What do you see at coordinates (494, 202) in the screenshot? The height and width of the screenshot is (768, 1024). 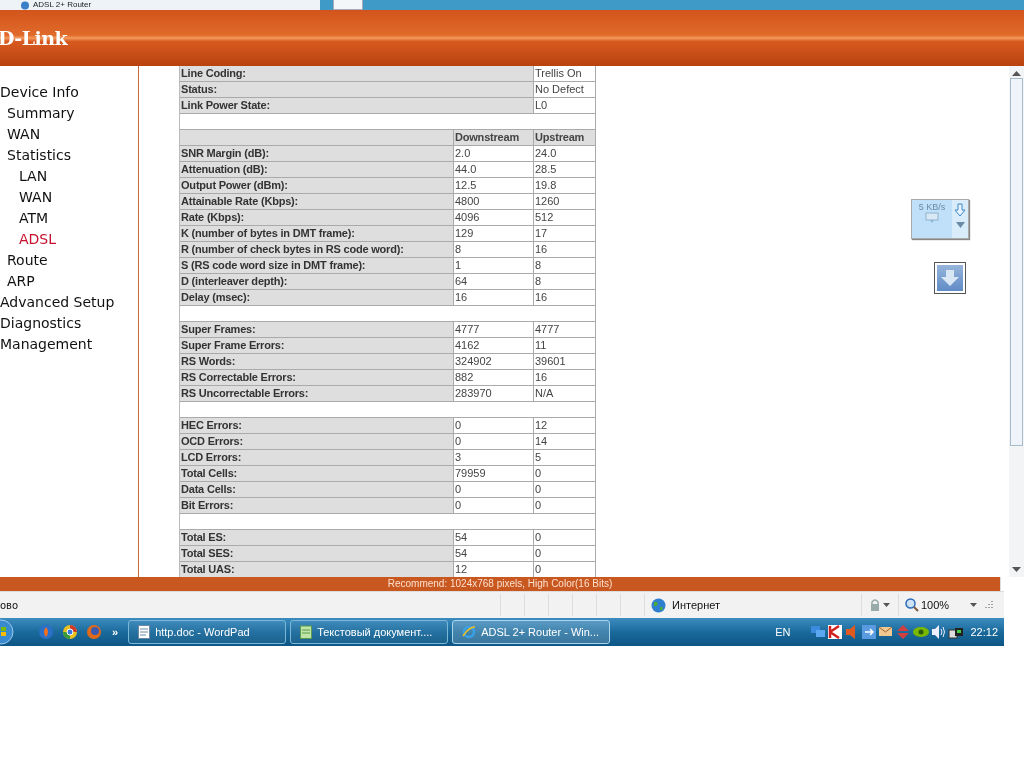 I see `table-cell: 4800` at bounding box center [494, 202].